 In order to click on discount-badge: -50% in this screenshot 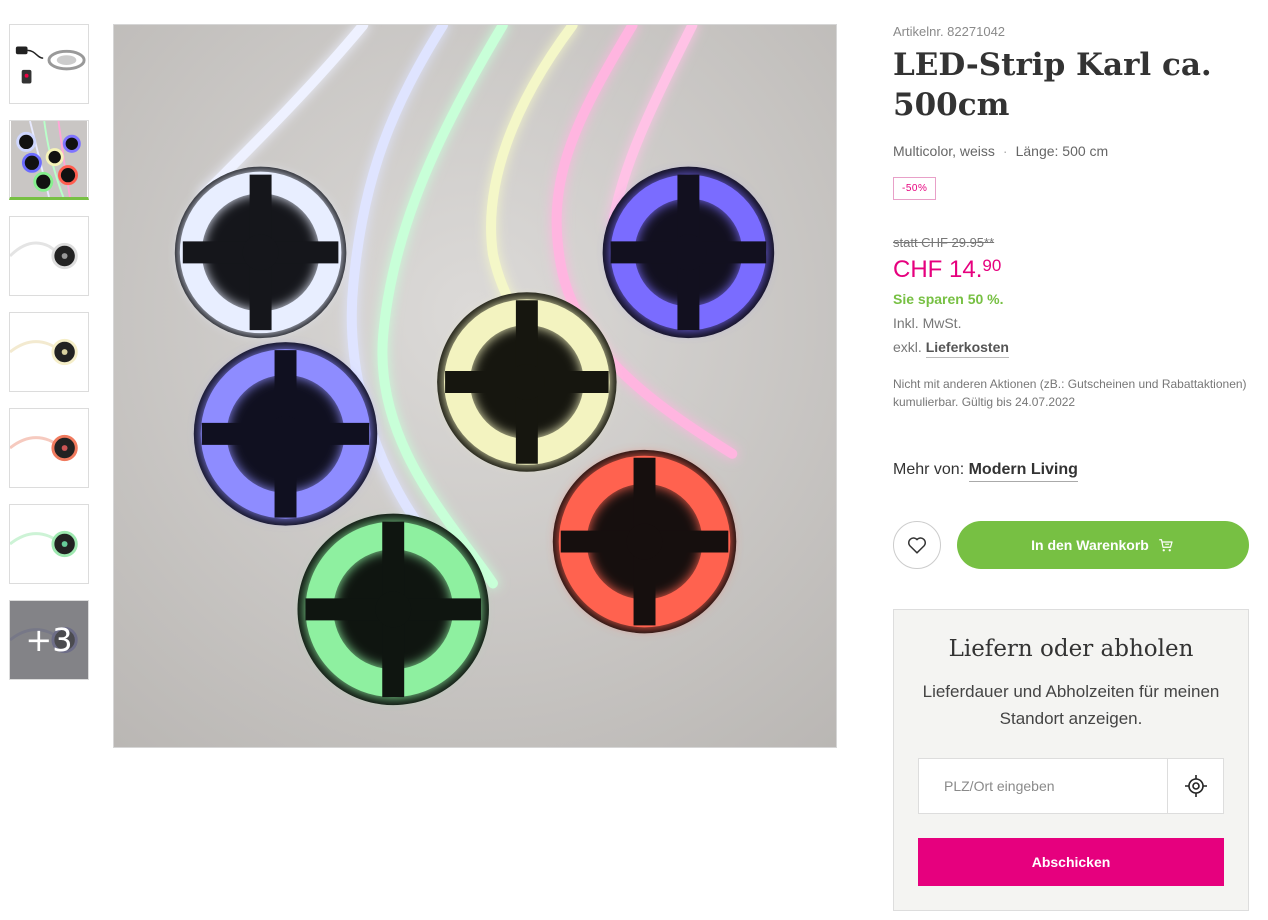, I will do `click(915, 188)`.